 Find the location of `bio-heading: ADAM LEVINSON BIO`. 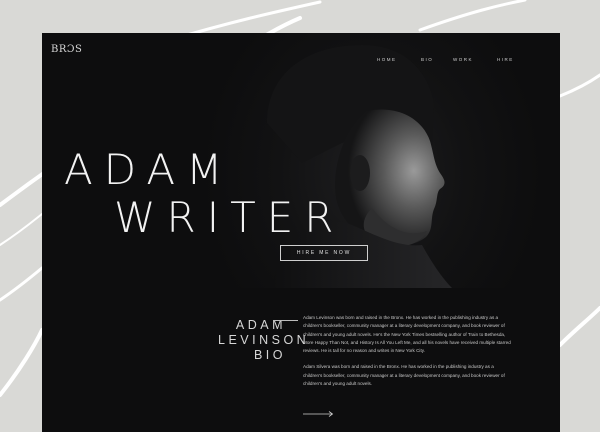

bio-heading: ADAM LEVINSON BIO is located at coordinates (264, 340).